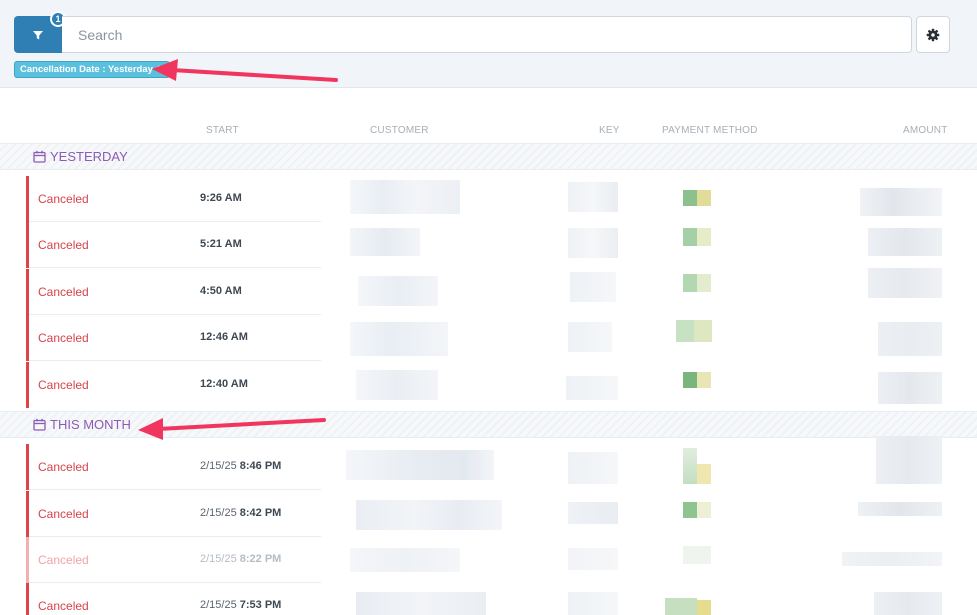  I want to click on table-row: Canceled 4:50 AM, so click(501, 292).